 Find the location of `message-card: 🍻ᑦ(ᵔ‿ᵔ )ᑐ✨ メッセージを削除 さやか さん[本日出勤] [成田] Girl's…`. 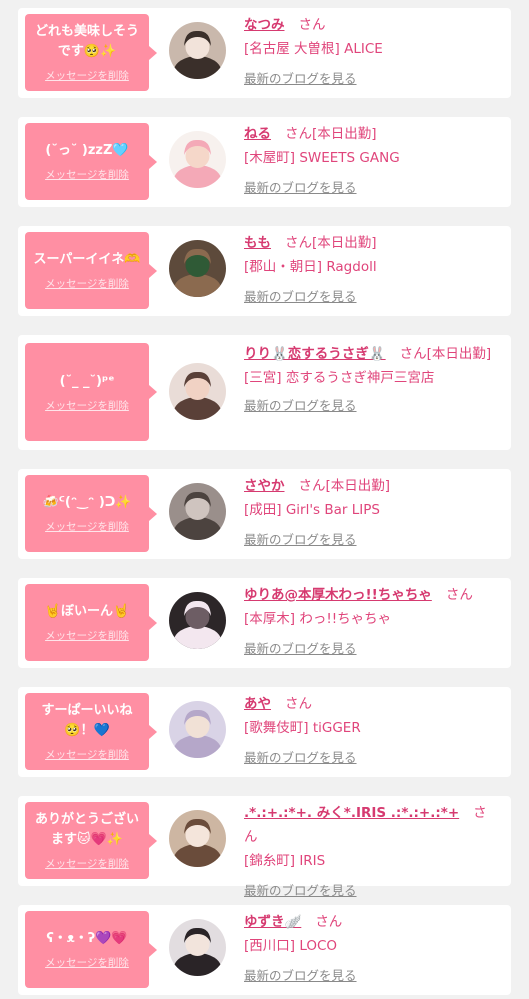

message-card: 🍻ᑦ(ᵔ‿ᵔ )ᑐ✨ メッセージを削除 さやか さん[本日出勤] [成田] Girl's… is located at coordinates (264, 514).